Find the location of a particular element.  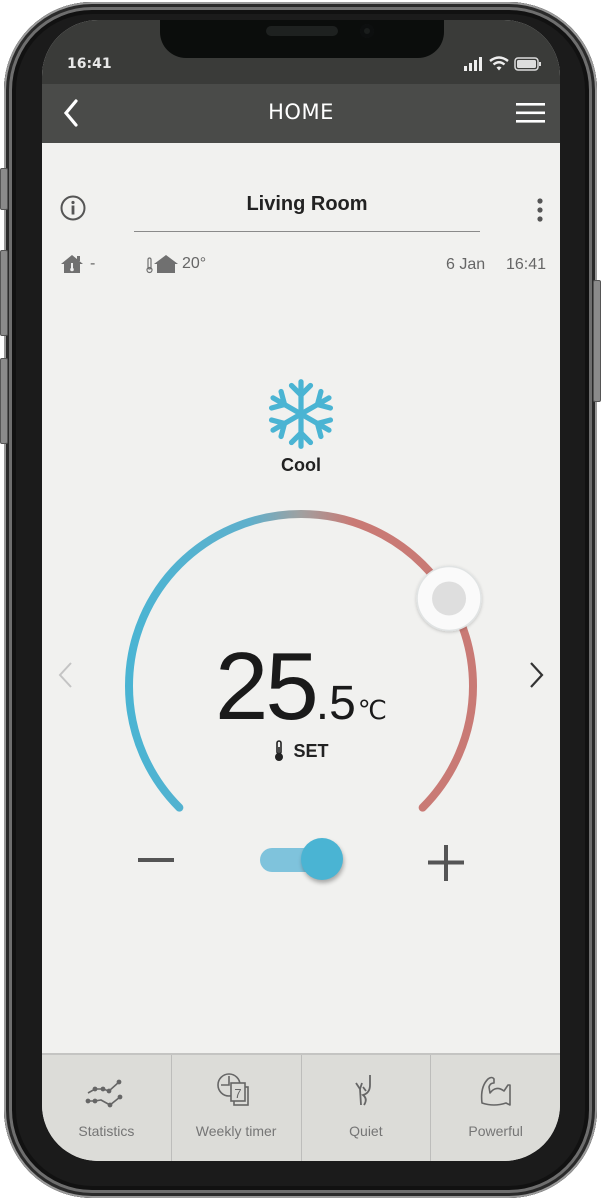

dial-knob is located at coordinates (449, 598).